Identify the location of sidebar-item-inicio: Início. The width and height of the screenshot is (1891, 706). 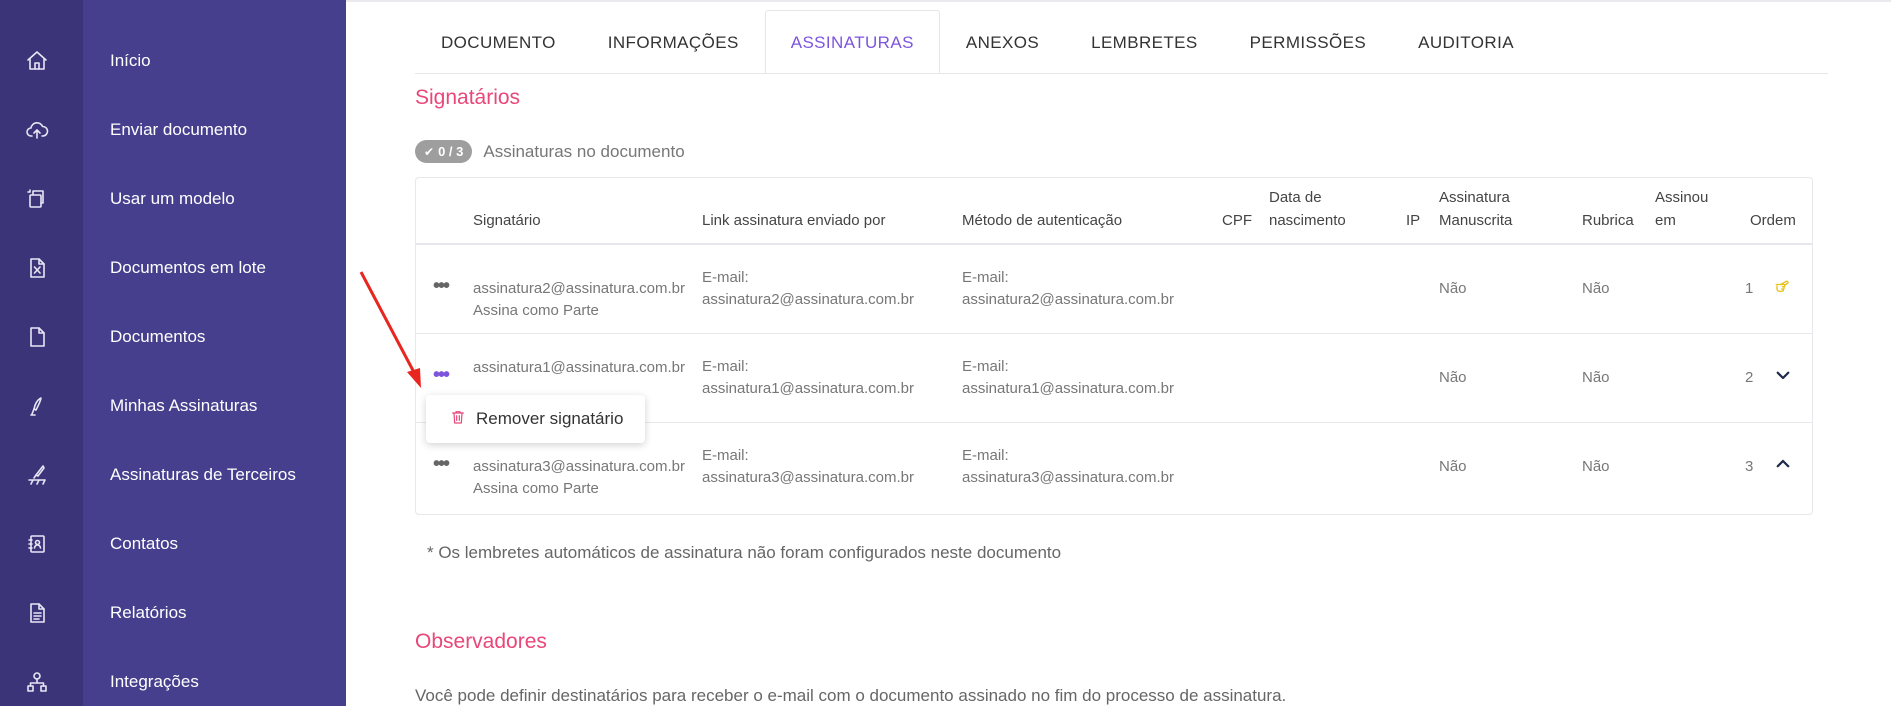
(173, 60).